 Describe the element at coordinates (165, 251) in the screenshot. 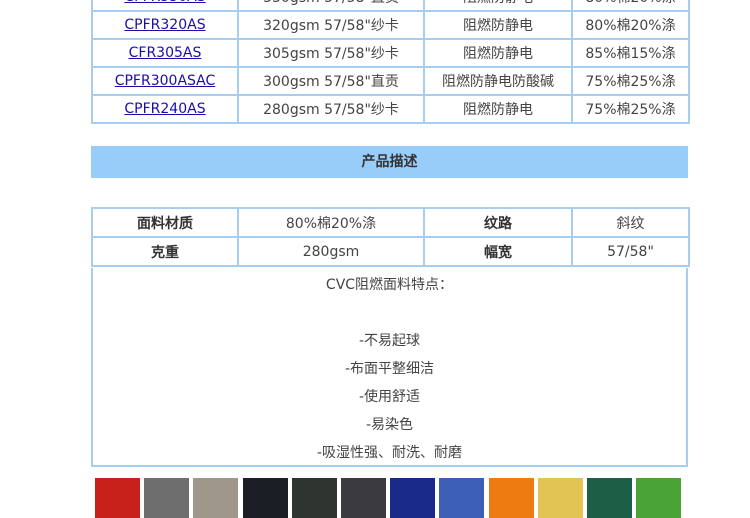

I see `weight-label: 克重` at that location.